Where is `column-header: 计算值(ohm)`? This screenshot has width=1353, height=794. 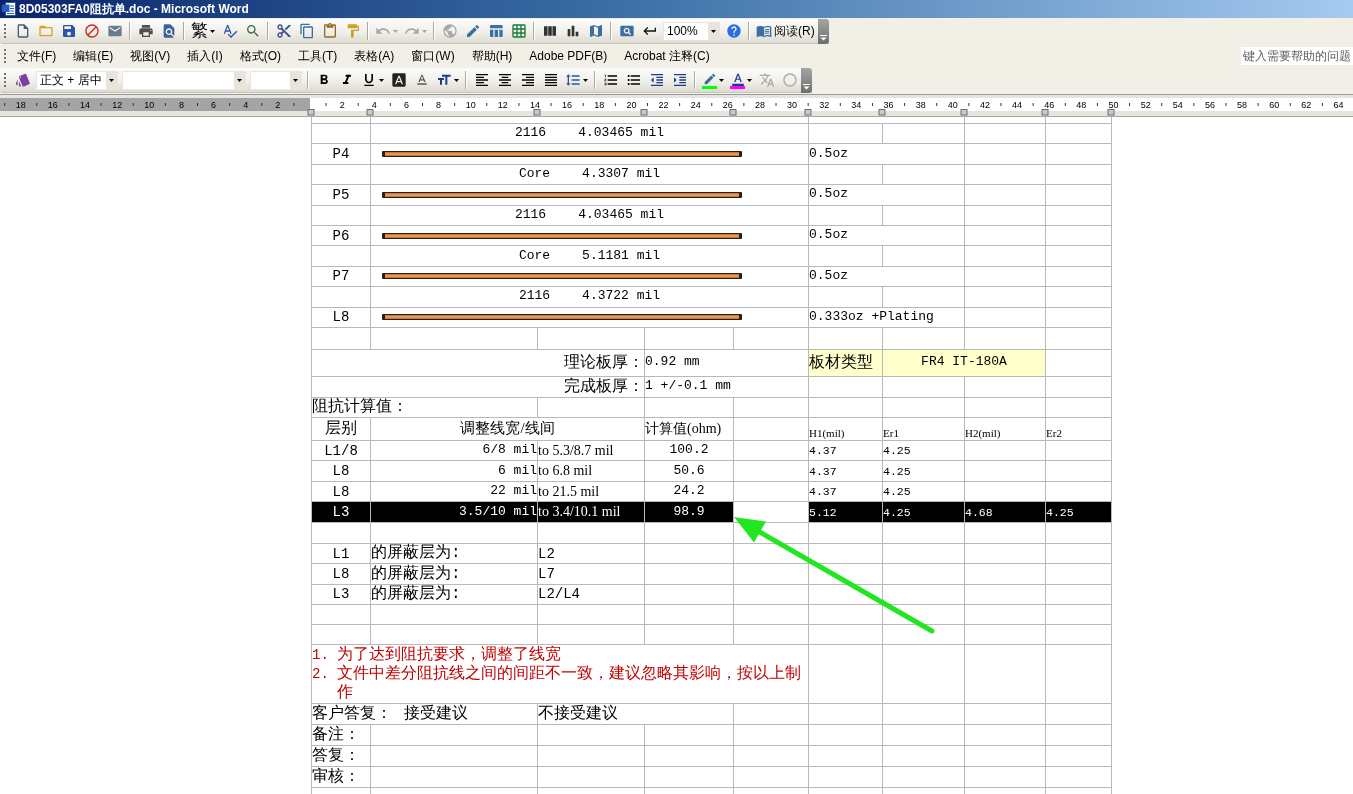
column-header: 计算值(ohm) is located at coordinates (689, 429).